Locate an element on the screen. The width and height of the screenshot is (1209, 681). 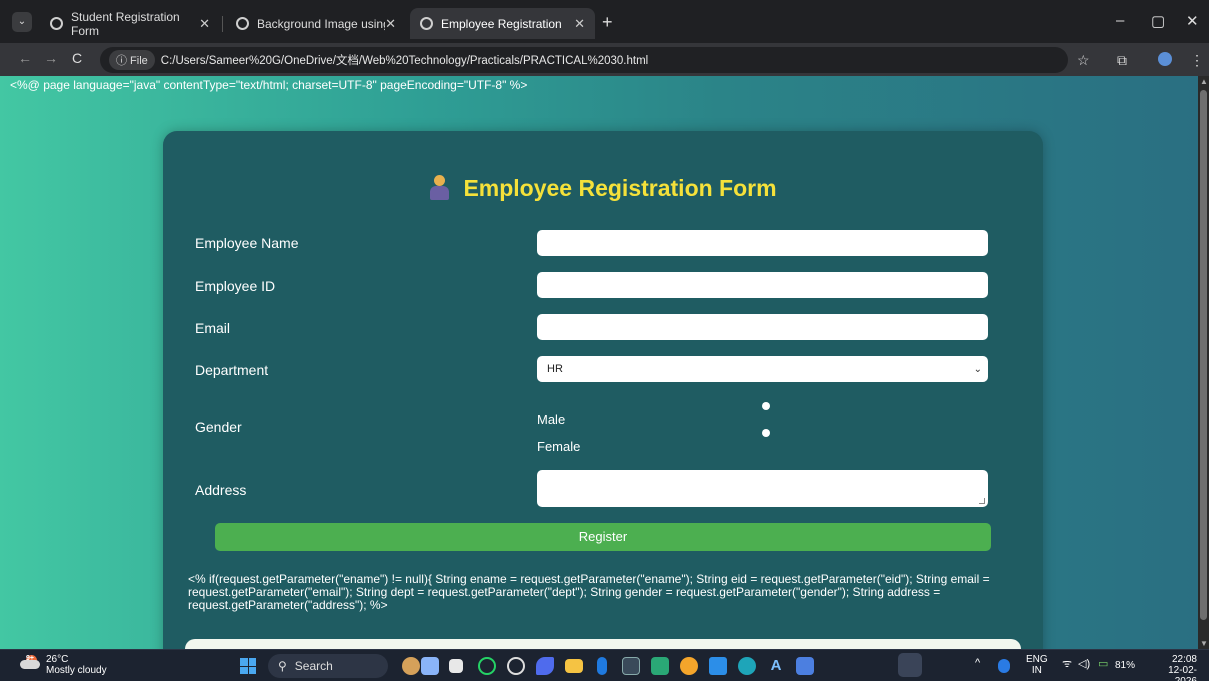
page-scrollbar: ▲ ▼ is located at coordinates (1203, 362).